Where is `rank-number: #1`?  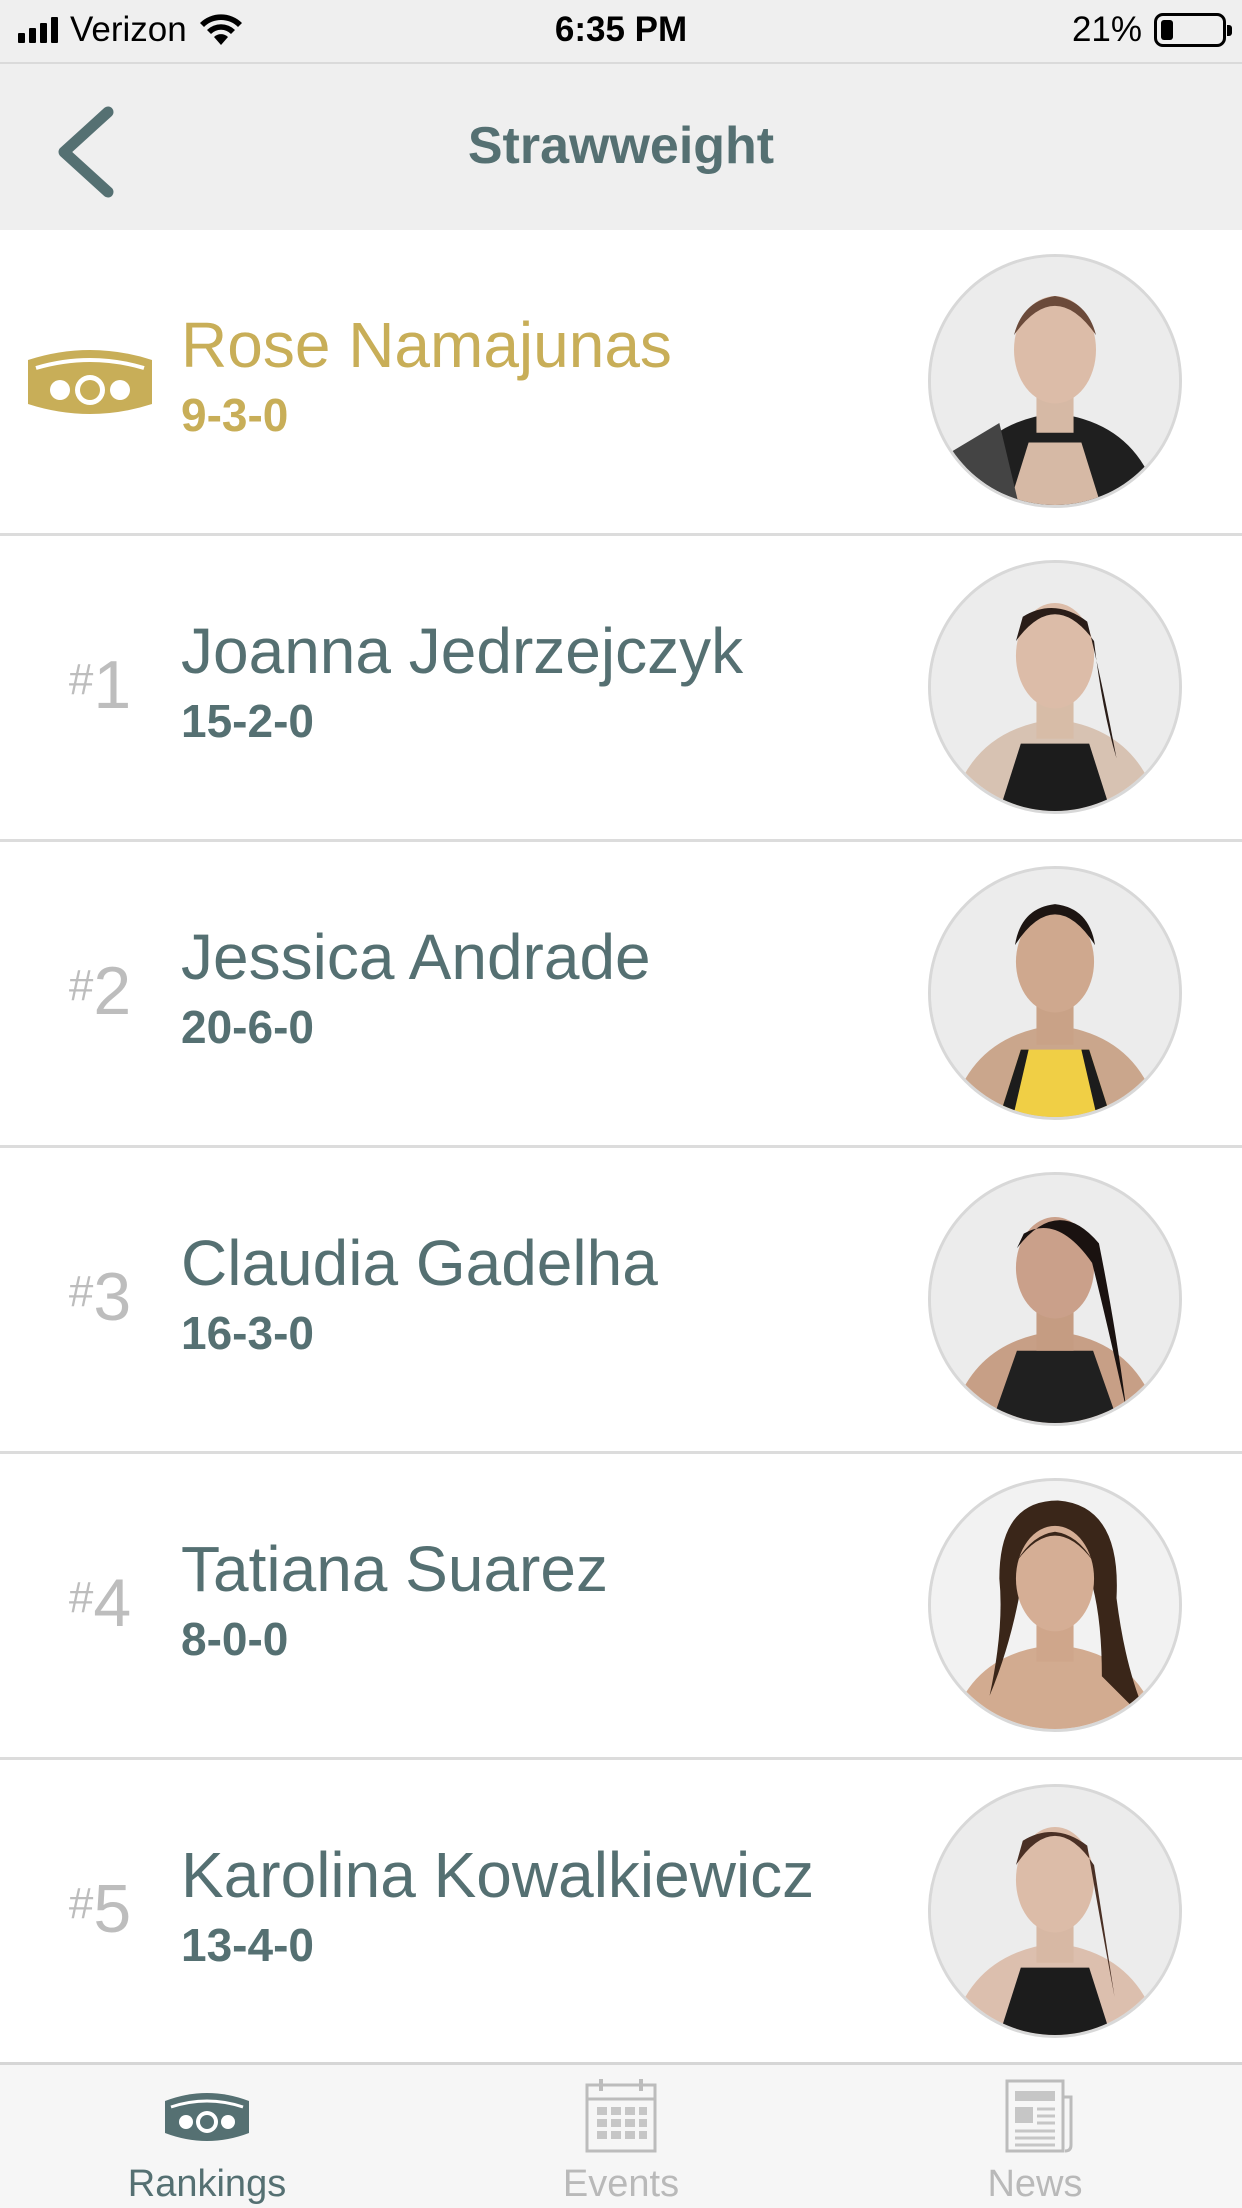
rank-number: #1 is located at coordinates (100, 685).